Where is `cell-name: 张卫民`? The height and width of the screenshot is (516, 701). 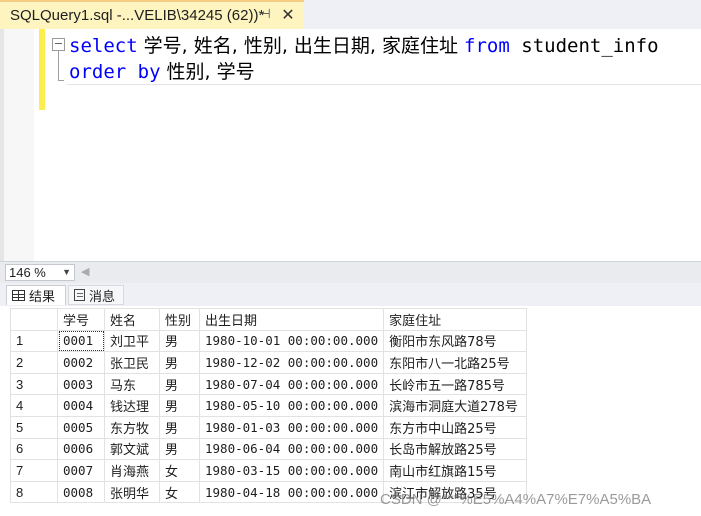
cell-name: 张卫民 is located at coordinates (132, 362).